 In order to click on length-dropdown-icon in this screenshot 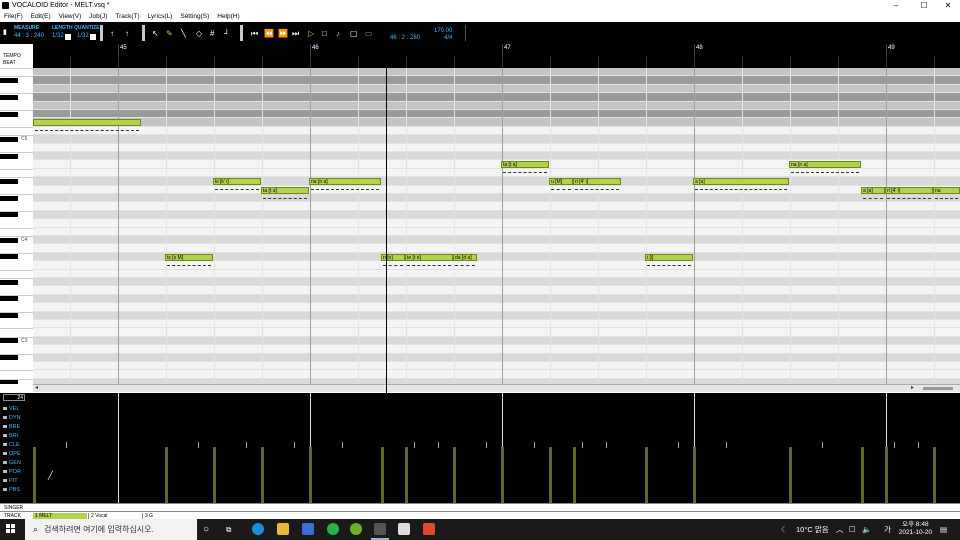, I will do `click(68, 37)`.